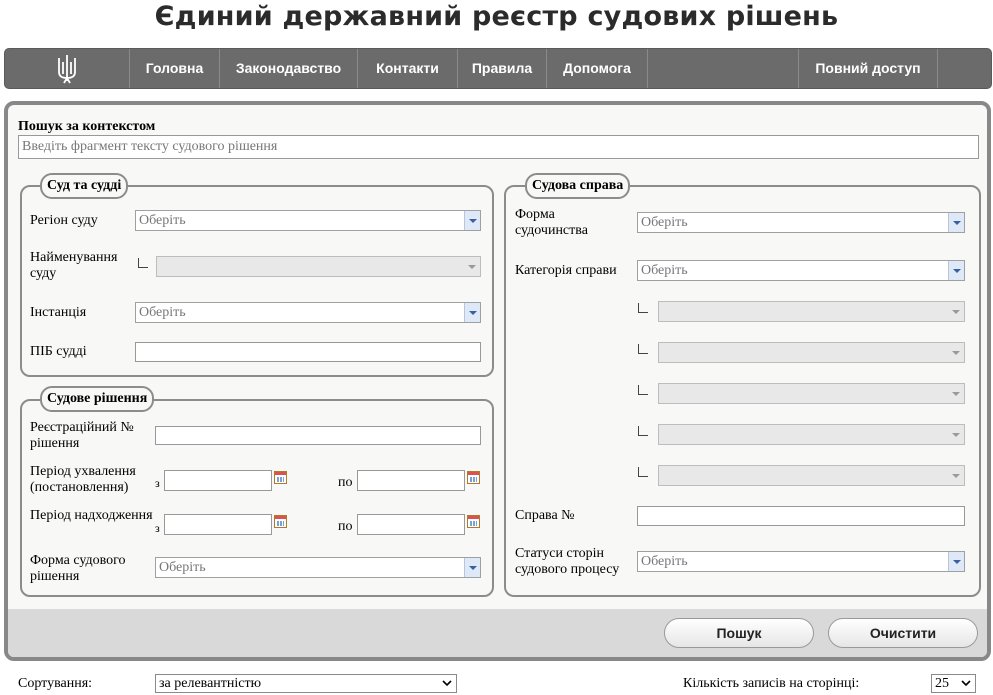  I want to click on per-page-select-value: 25, so click(942, 683).